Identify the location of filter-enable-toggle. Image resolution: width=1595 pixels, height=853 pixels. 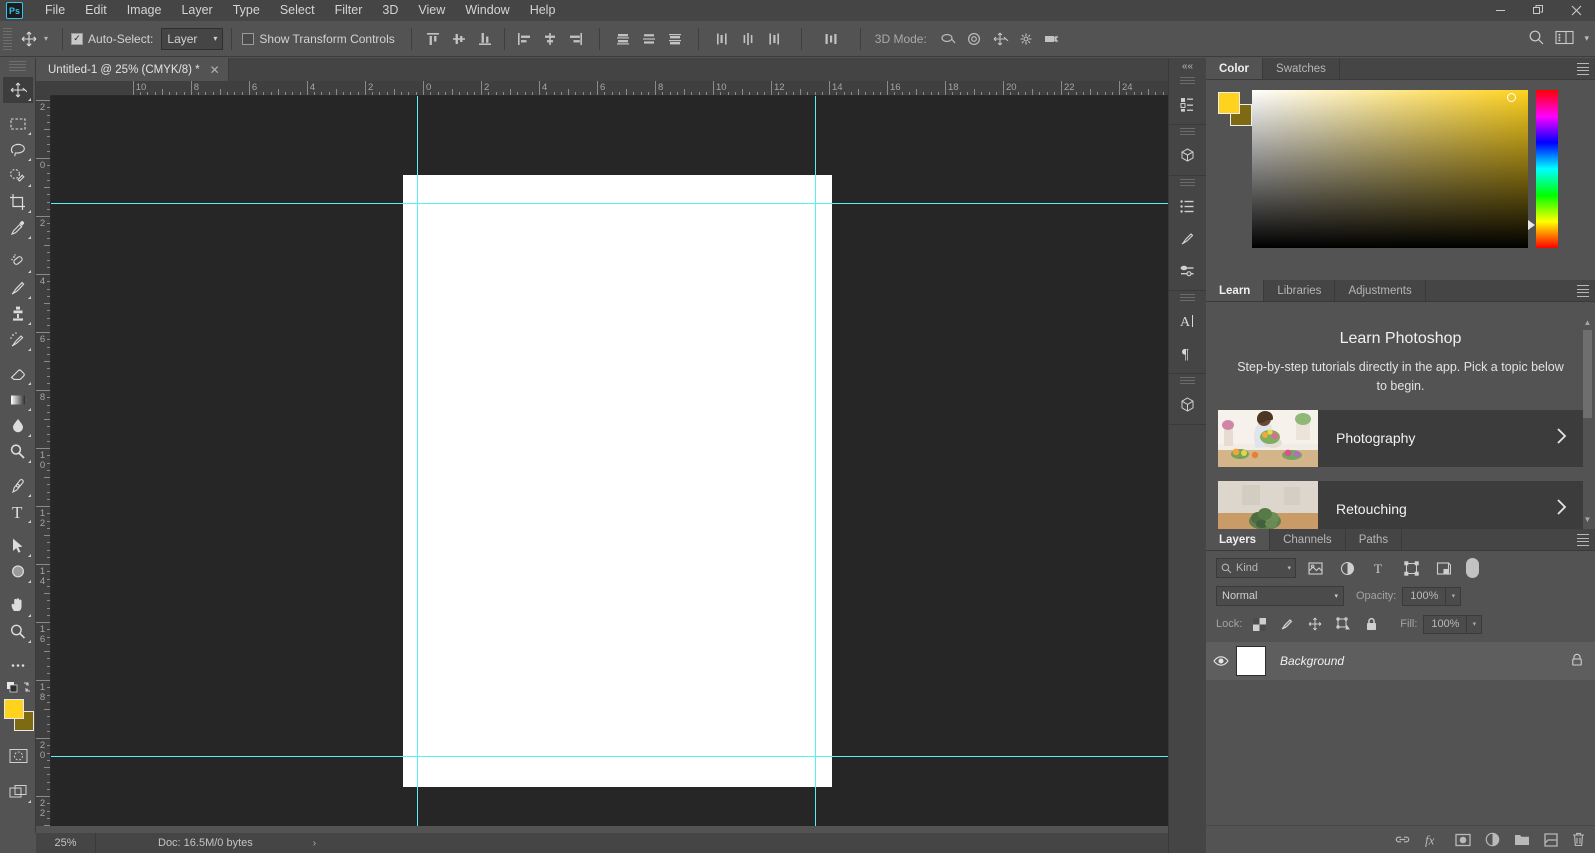
(1472, 568).